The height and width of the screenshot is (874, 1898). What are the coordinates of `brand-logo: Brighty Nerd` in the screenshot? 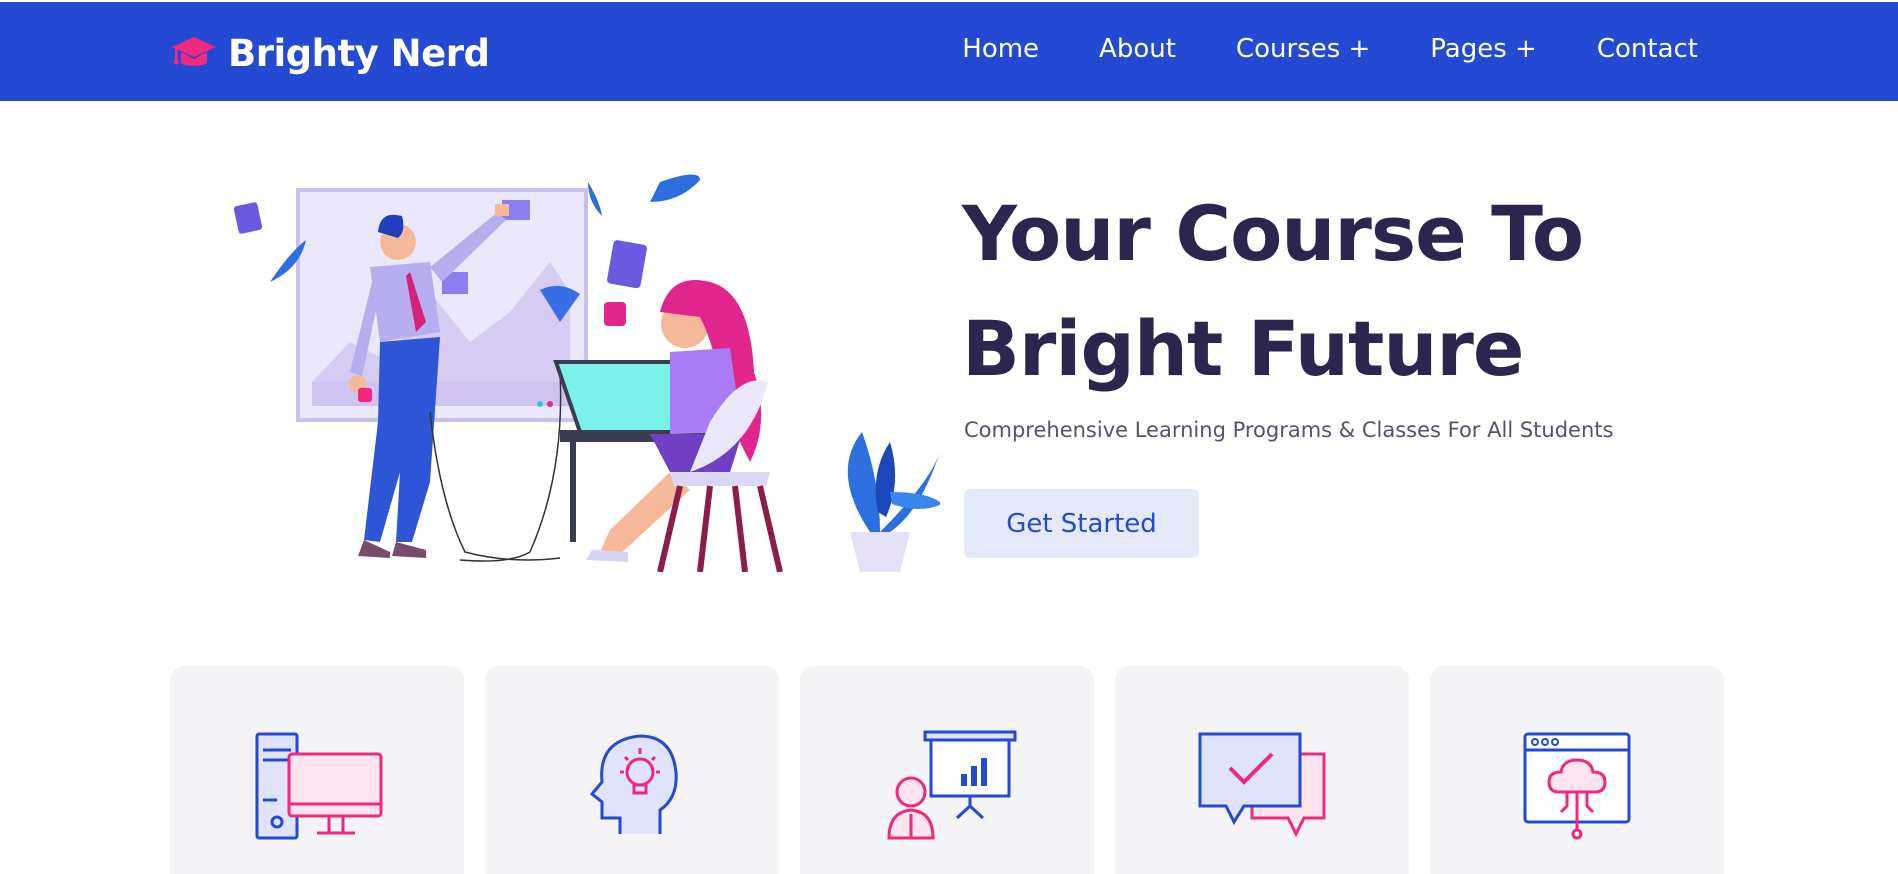 It's located at (330, 53).